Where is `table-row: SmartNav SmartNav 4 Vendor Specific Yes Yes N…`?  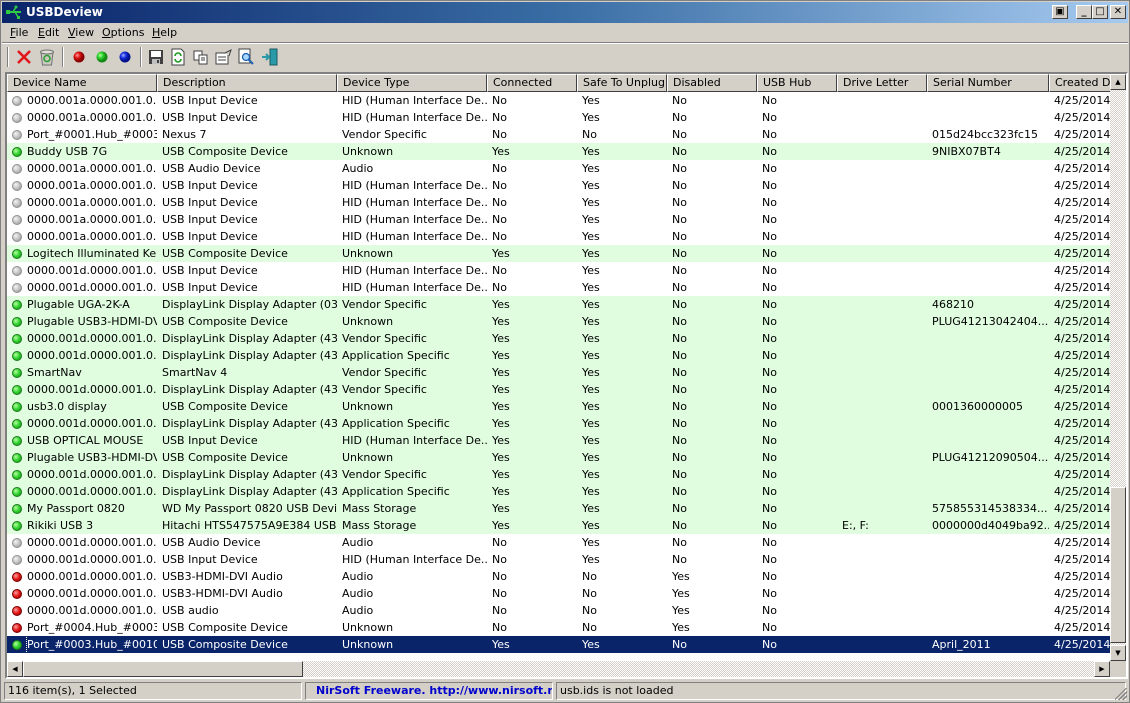 table-row: SmartNav SmartNav 4 Vendor Specific Yes Yes N… is located at coordinates (558, 372).